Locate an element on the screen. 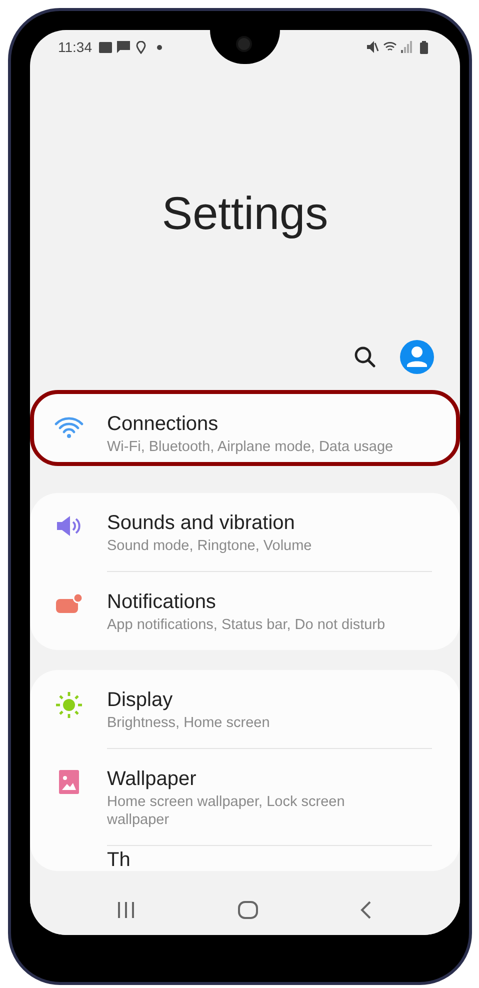  settings-item: Display Brightness, Home screen is located at coordinates (245, 709).